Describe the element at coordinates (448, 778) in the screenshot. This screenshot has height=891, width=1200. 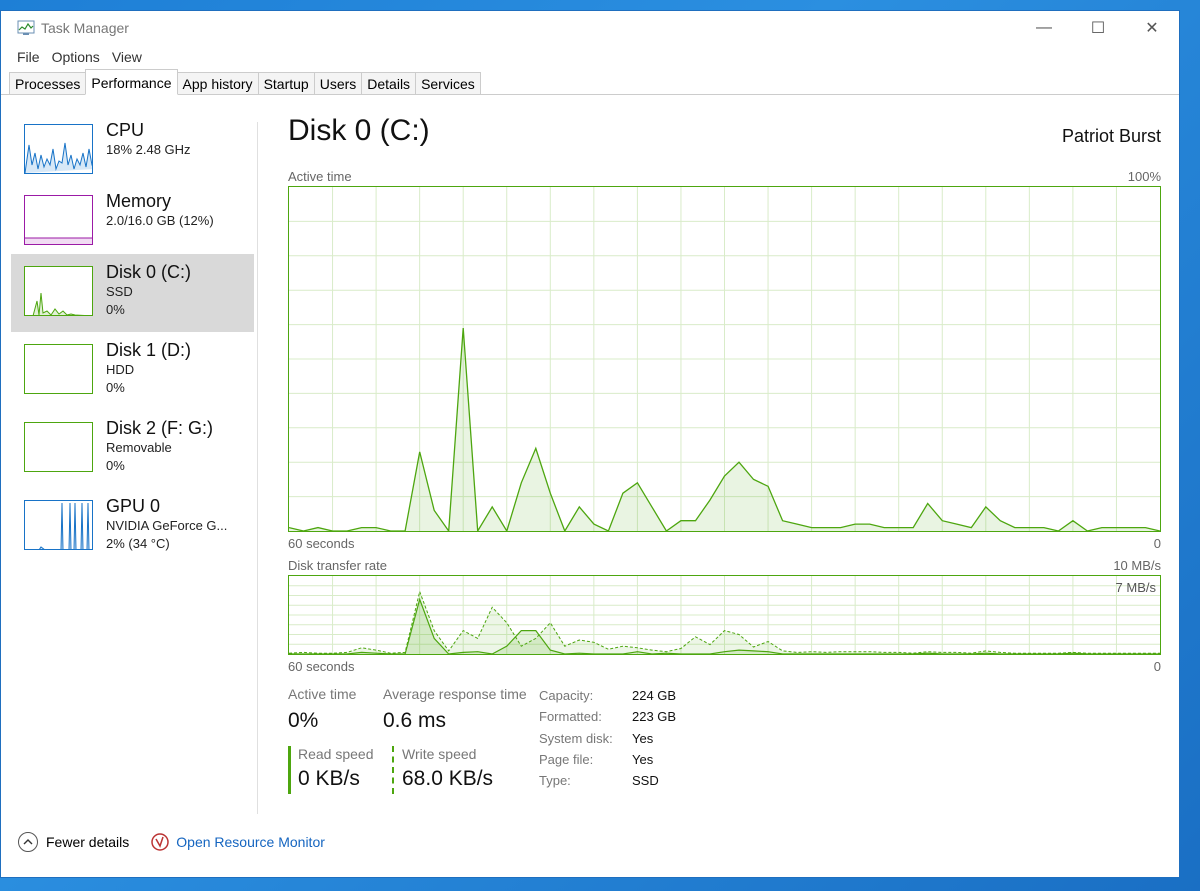
I see `write-speed-value: 68.0 KB/s` at that location.